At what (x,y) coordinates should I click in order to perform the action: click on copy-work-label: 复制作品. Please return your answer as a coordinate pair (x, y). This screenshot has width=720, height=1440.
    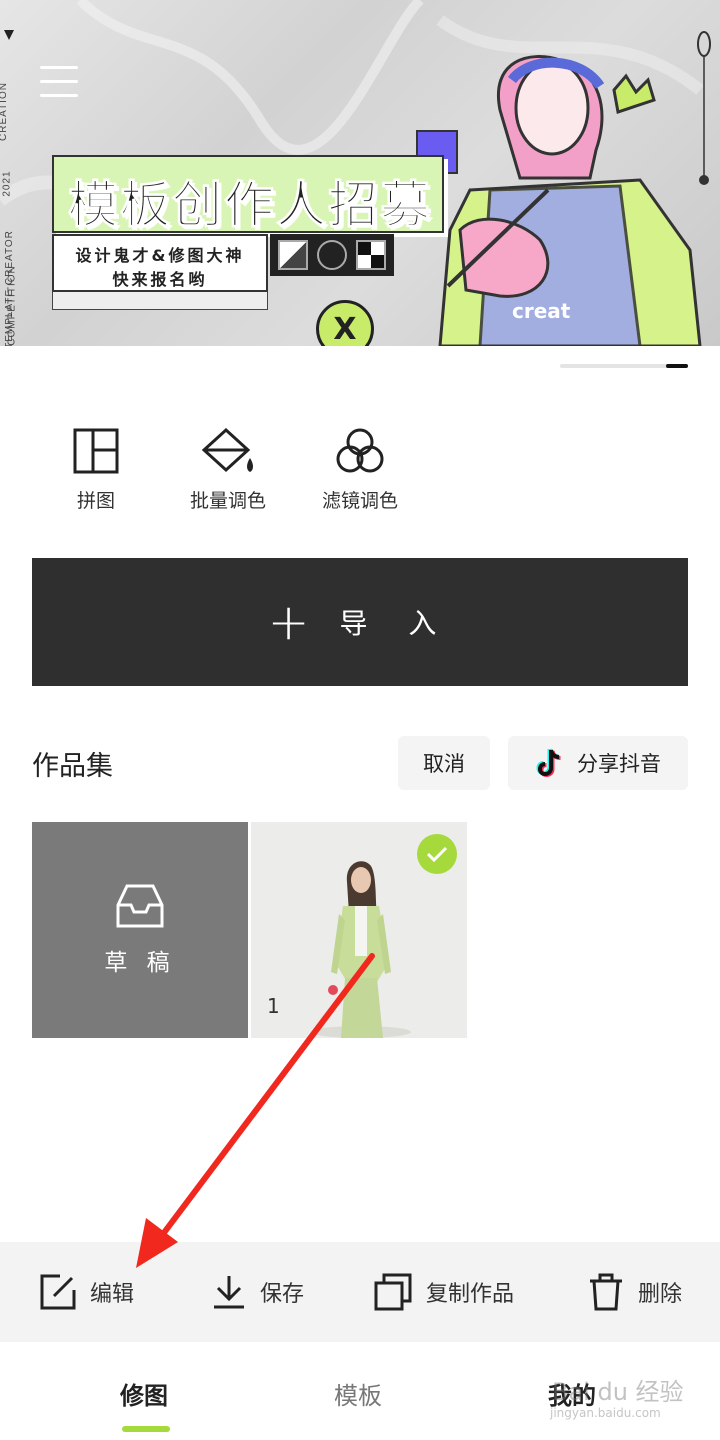
    Looking at the image, I should click on (470, 1294).